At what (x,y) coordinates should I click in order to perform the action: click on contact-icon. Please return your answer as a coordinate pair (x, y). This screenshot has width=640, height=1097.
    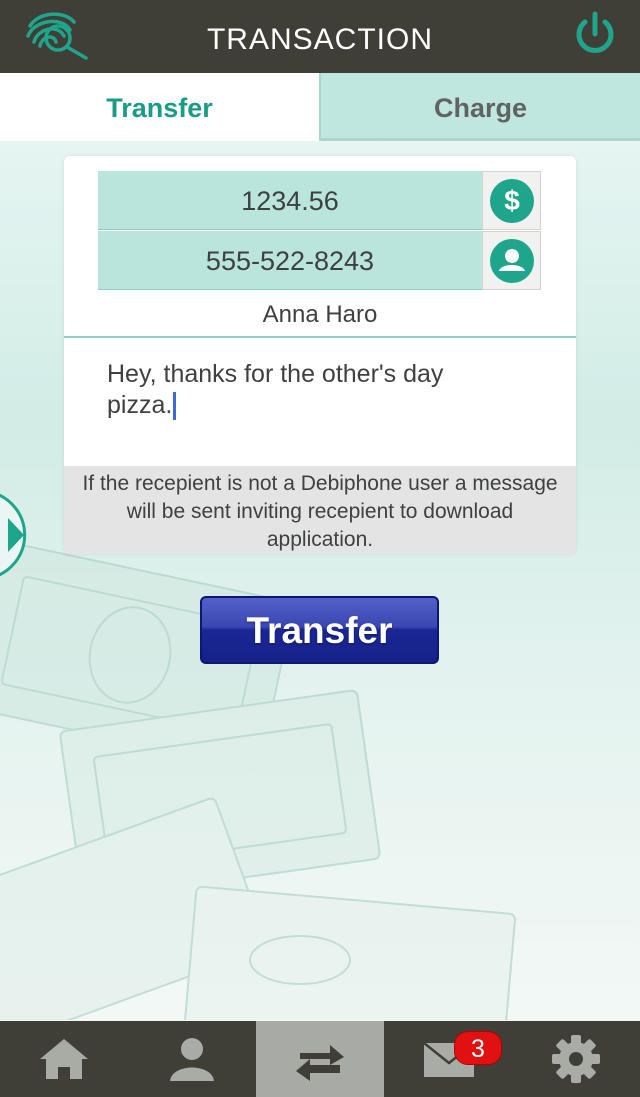
    Looking at the image, I should click on (512, 261).